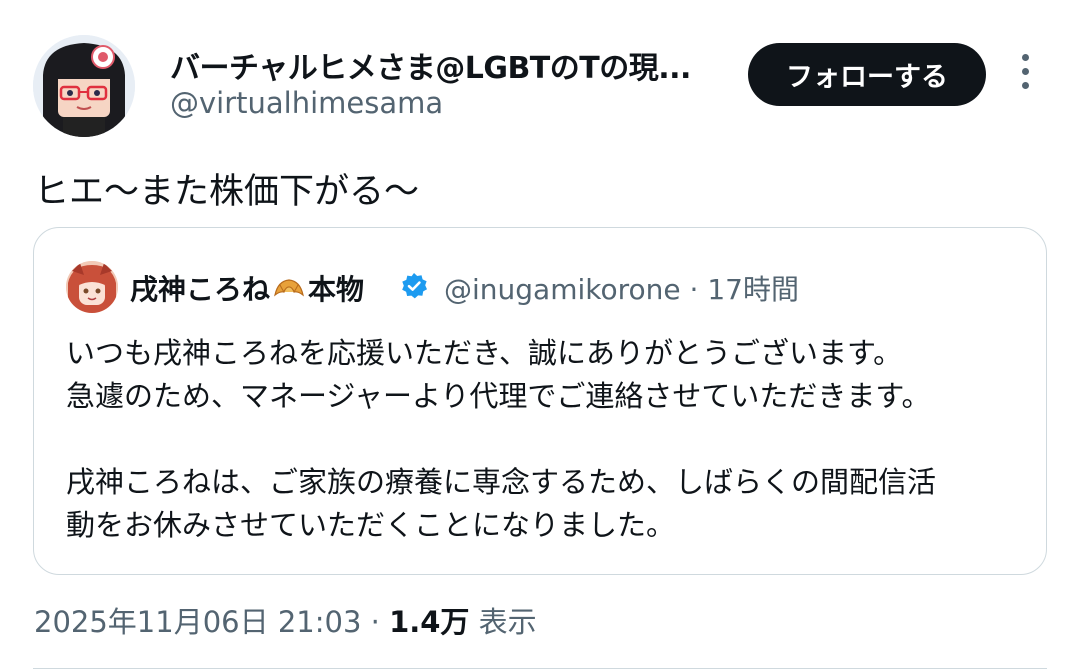 Image resolution: width=1080 pixels, height=672 pixels. Describe the element at coordinates (227, 192) in the screenshot. I see `tweet-text: ヒエ〜また株価下がる〜` at that location.